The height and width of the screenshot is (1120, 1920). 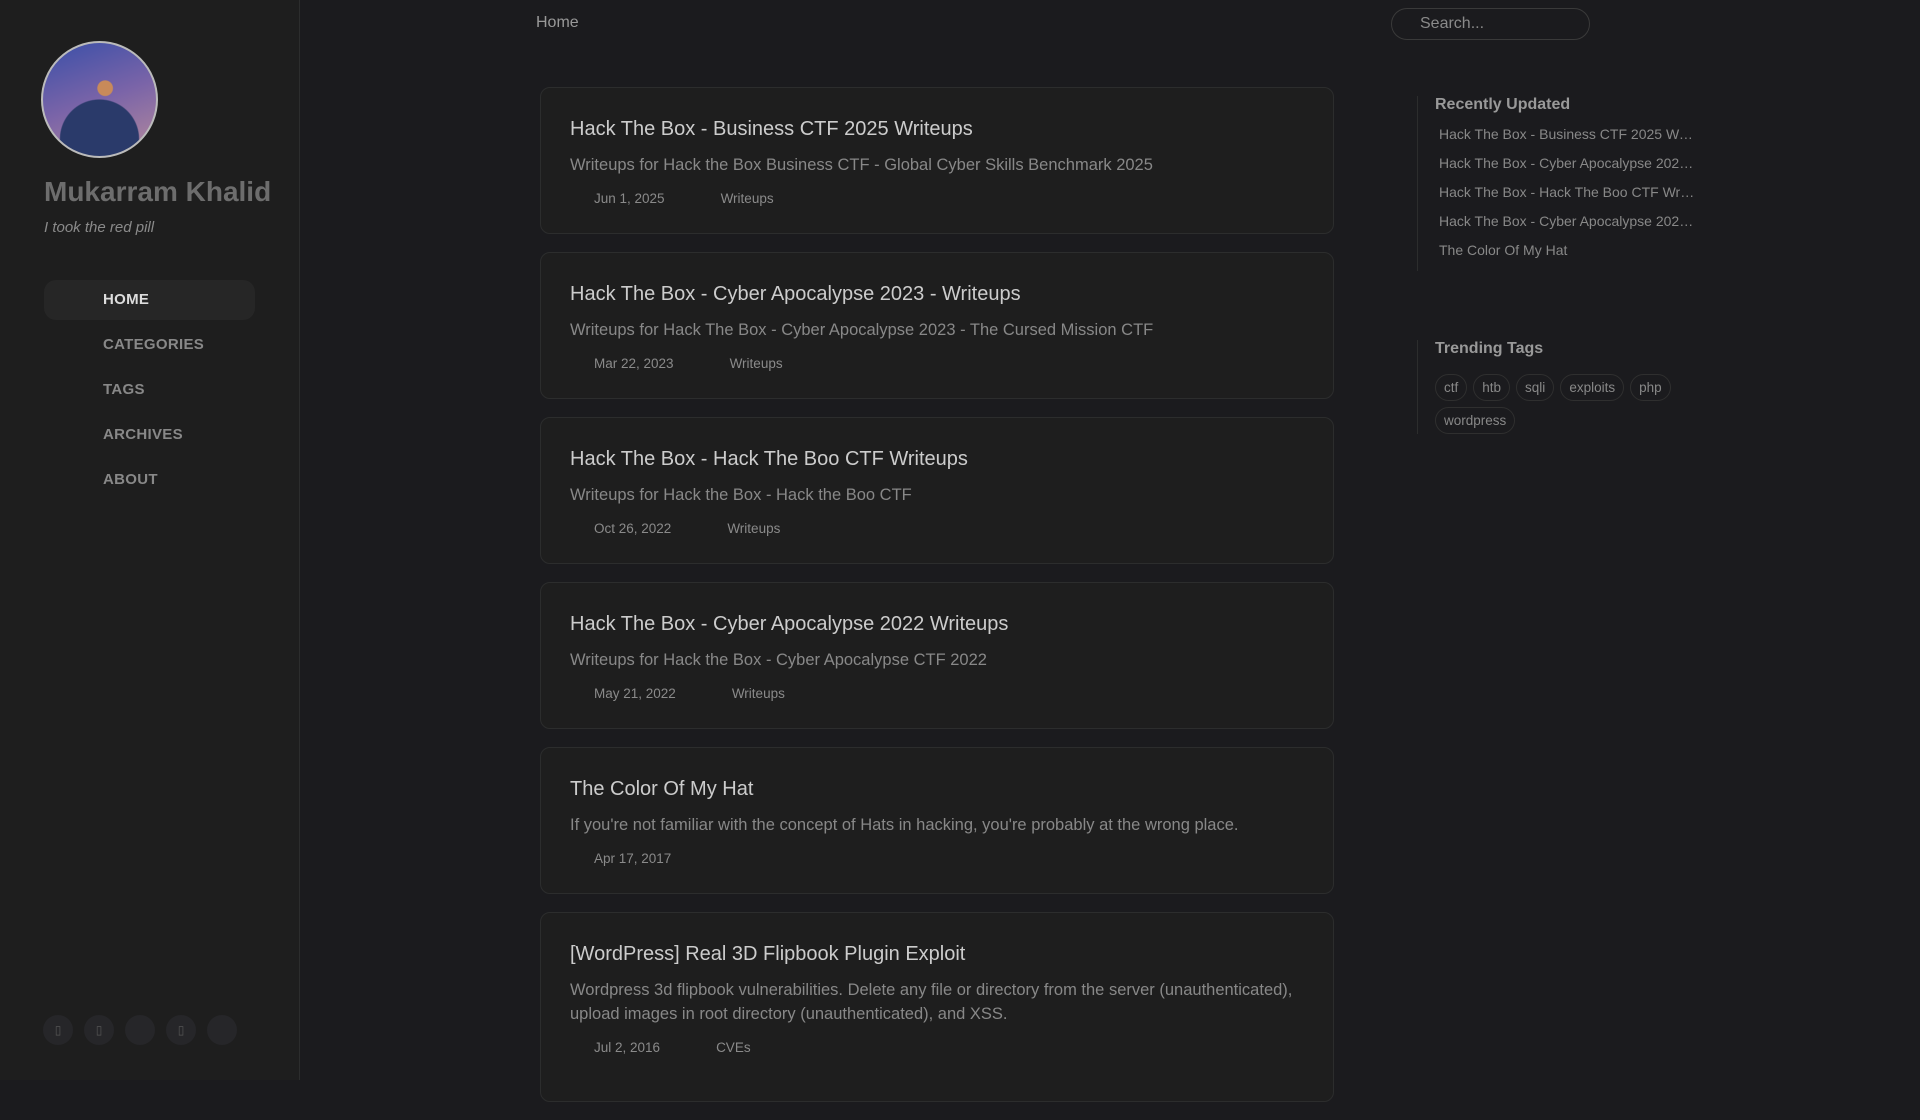 What do you see at coordinates (1565, 198) in the screenshot?
I see `recent-post-link: Hack The Box - Hack The Boo CTF Writeups` at bounding box center [1565, 198].